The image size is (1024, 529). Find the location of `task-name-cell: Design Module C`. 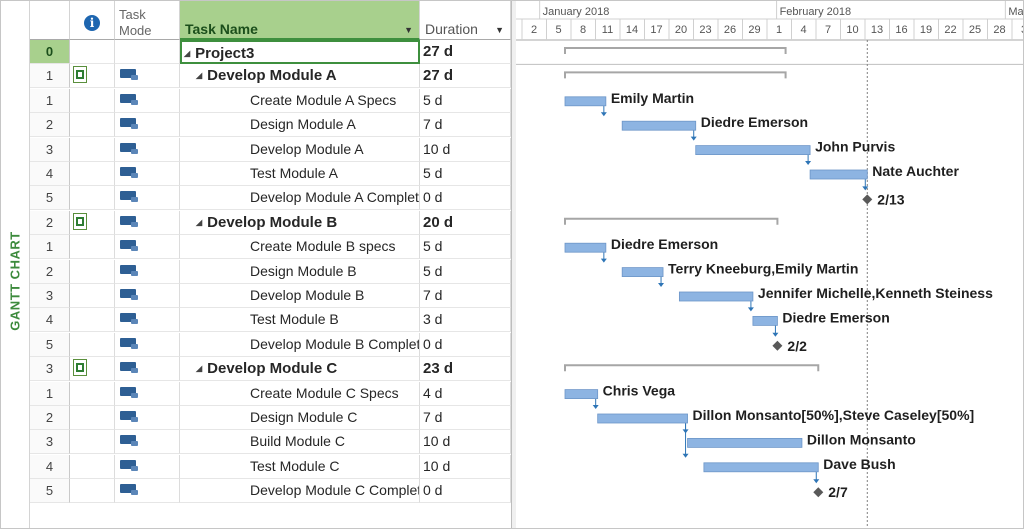

task-name-cell: Design Module C is located at coordinates (300, 418).